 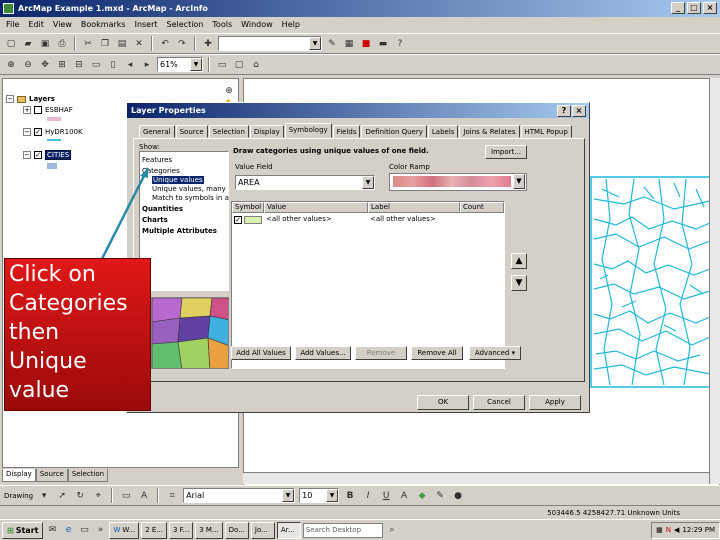 I want to click on tray-clock: 12:29 PM, so click(x=698, y=530).